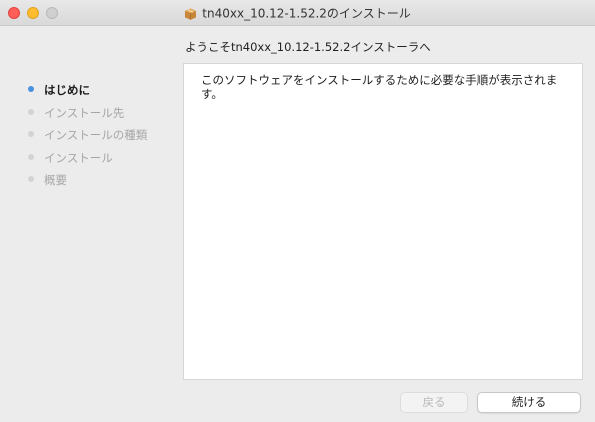  Describe the element at coordinates (67, 90) in the screenshot. I see `step-label: はじめに` at that location.